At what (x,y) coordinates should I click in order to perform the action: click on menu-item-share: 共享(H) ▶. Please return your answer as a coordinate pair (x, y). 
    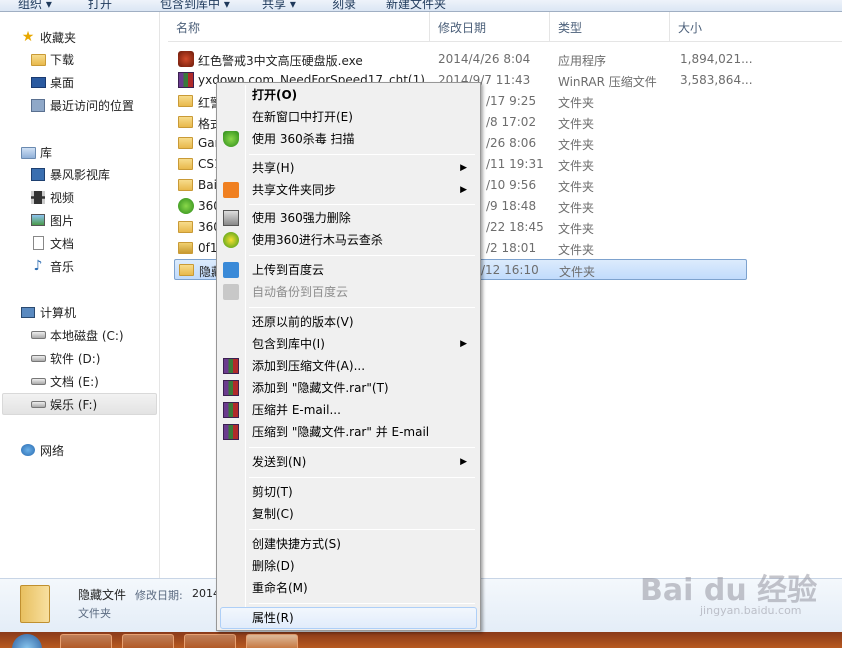
    Looking at the image, I should click on (348, 168).